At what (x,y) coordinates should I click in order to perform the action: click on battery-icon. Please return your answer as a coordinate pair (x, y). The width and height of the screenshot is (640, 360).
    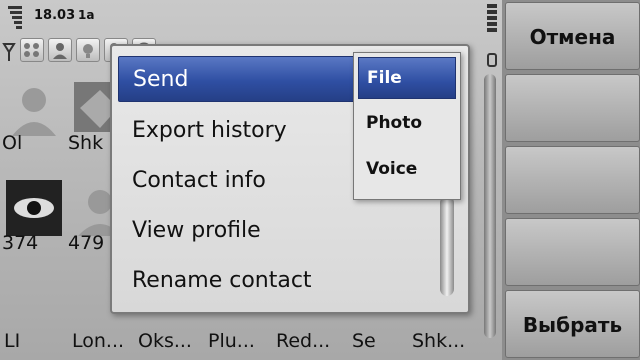
    Looking at the image, I should click on (492, 35).